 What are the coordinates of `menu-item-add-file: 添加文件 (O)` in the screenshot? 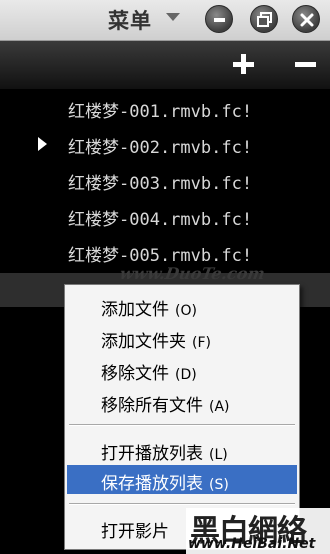 It's located at (182, 305).